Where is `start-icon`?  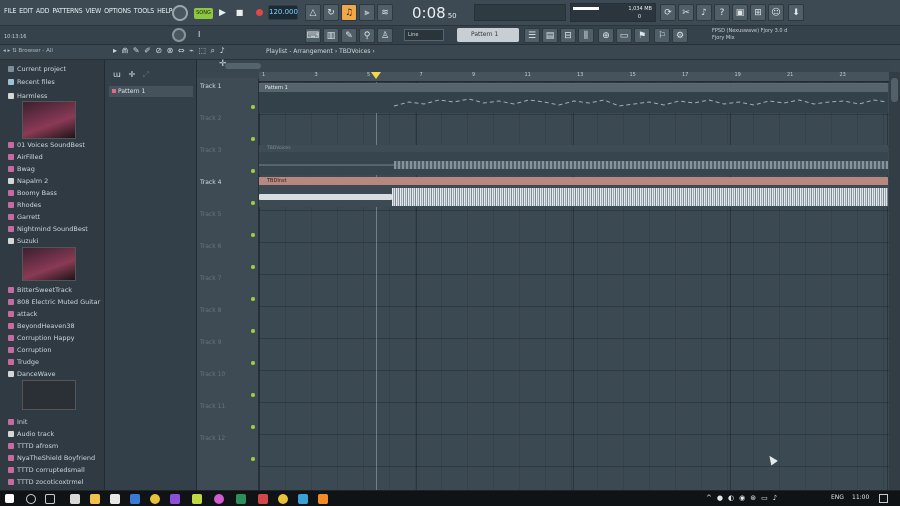
start-icon is located at coordinates (9, 498).